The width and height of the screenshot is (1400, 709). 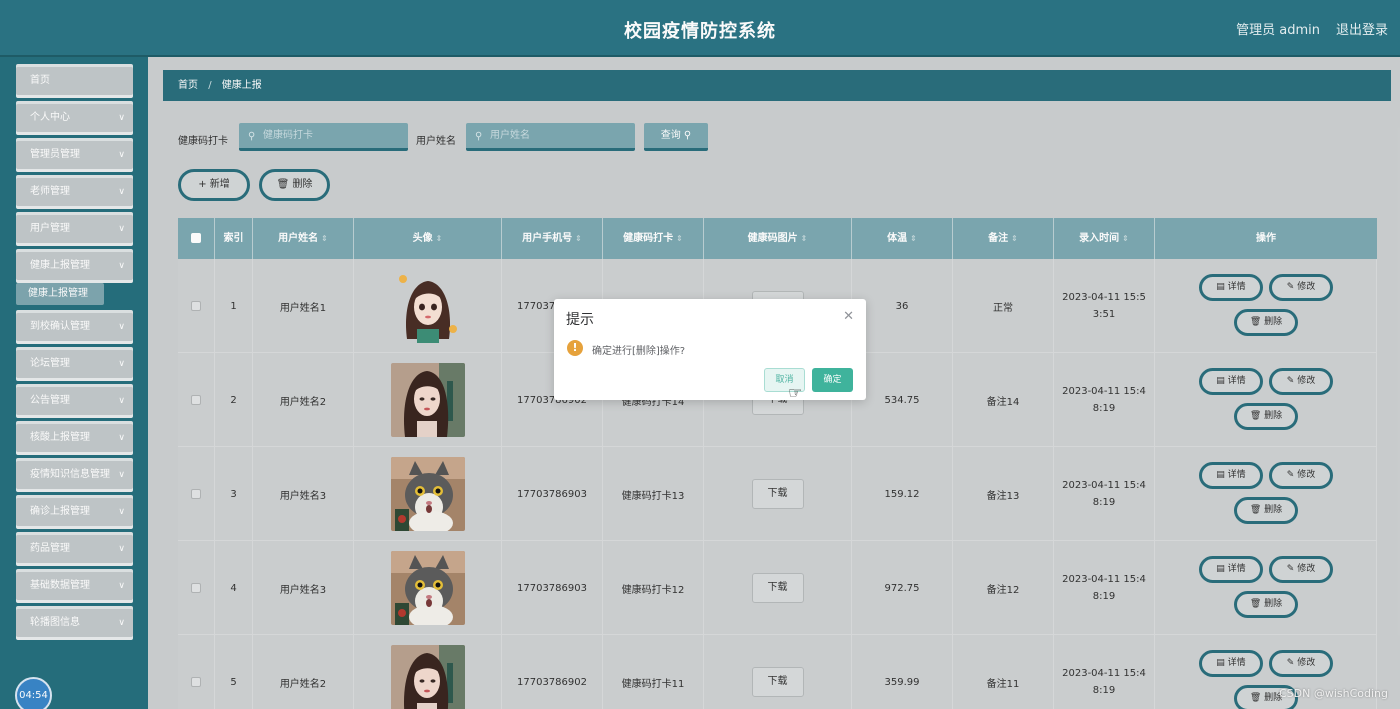 I want to click on confirm-dialog: 提示 ✕ ! 确定进行[删除]操作? 取消 确定, so click(x=710, y=349).